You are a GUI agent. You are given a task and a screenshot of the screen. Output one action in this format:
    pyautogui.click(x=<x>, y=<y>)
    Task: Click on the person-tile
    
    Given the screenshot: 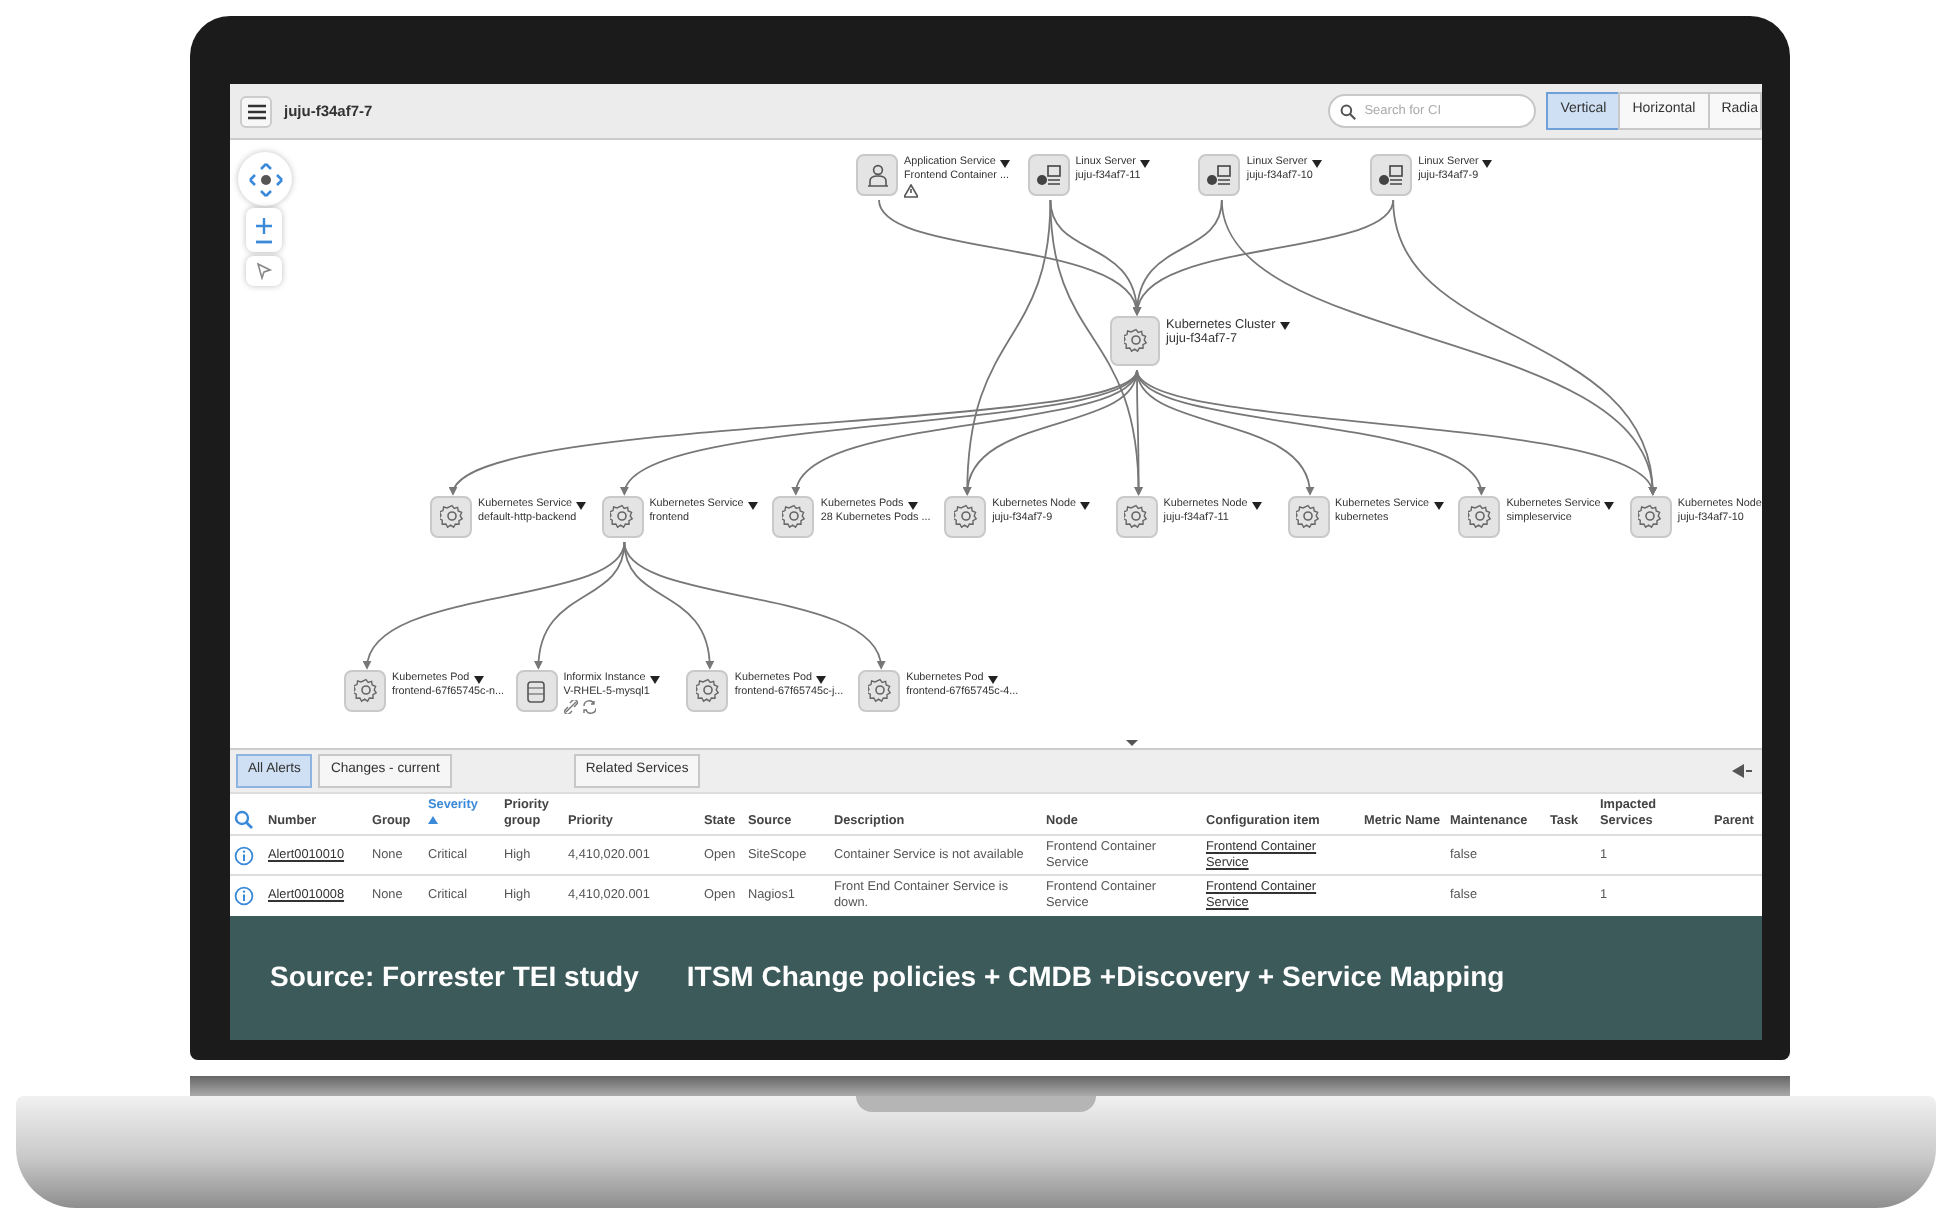 What is the action you would take?
    pyautogui.click(x=877, y=175)
    